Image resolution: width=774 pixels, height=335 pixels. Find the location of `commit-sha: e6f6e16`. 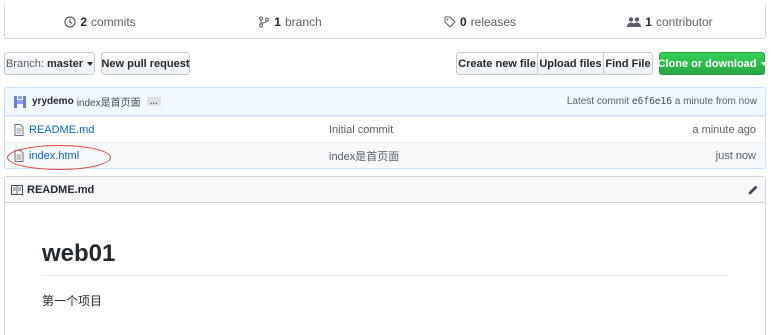

commit-sha: e6f6e16 is located at coordinates (652, 101).